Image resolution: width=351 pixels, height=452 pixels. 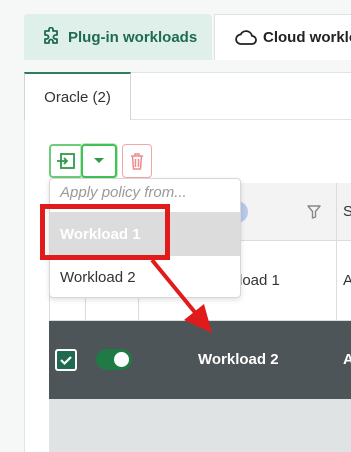 What do you see at coordinates (314, 212) in the screenshot?
I see `filter-icon` at bounding box center [314, 212].